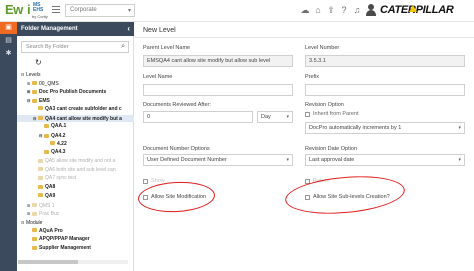 This screenshot has width=474, height=271. I want to click on tree-item-label: Module, so click(34, 222).